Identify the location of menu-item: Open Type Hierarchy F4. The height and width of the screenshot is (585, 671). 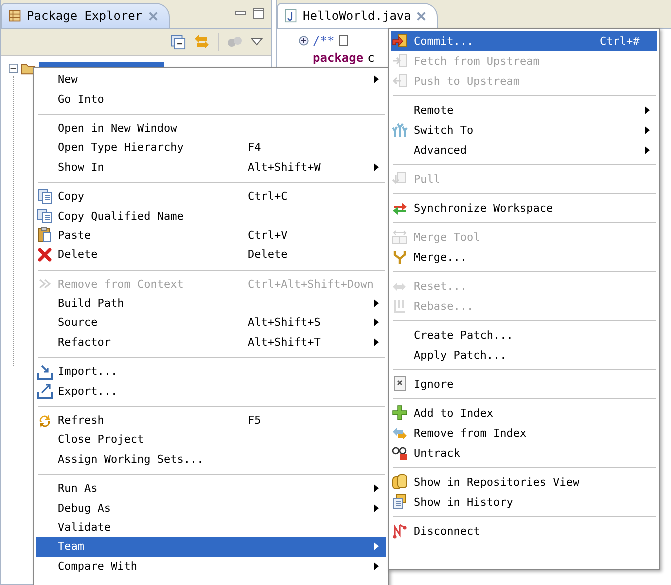
(211, 148).